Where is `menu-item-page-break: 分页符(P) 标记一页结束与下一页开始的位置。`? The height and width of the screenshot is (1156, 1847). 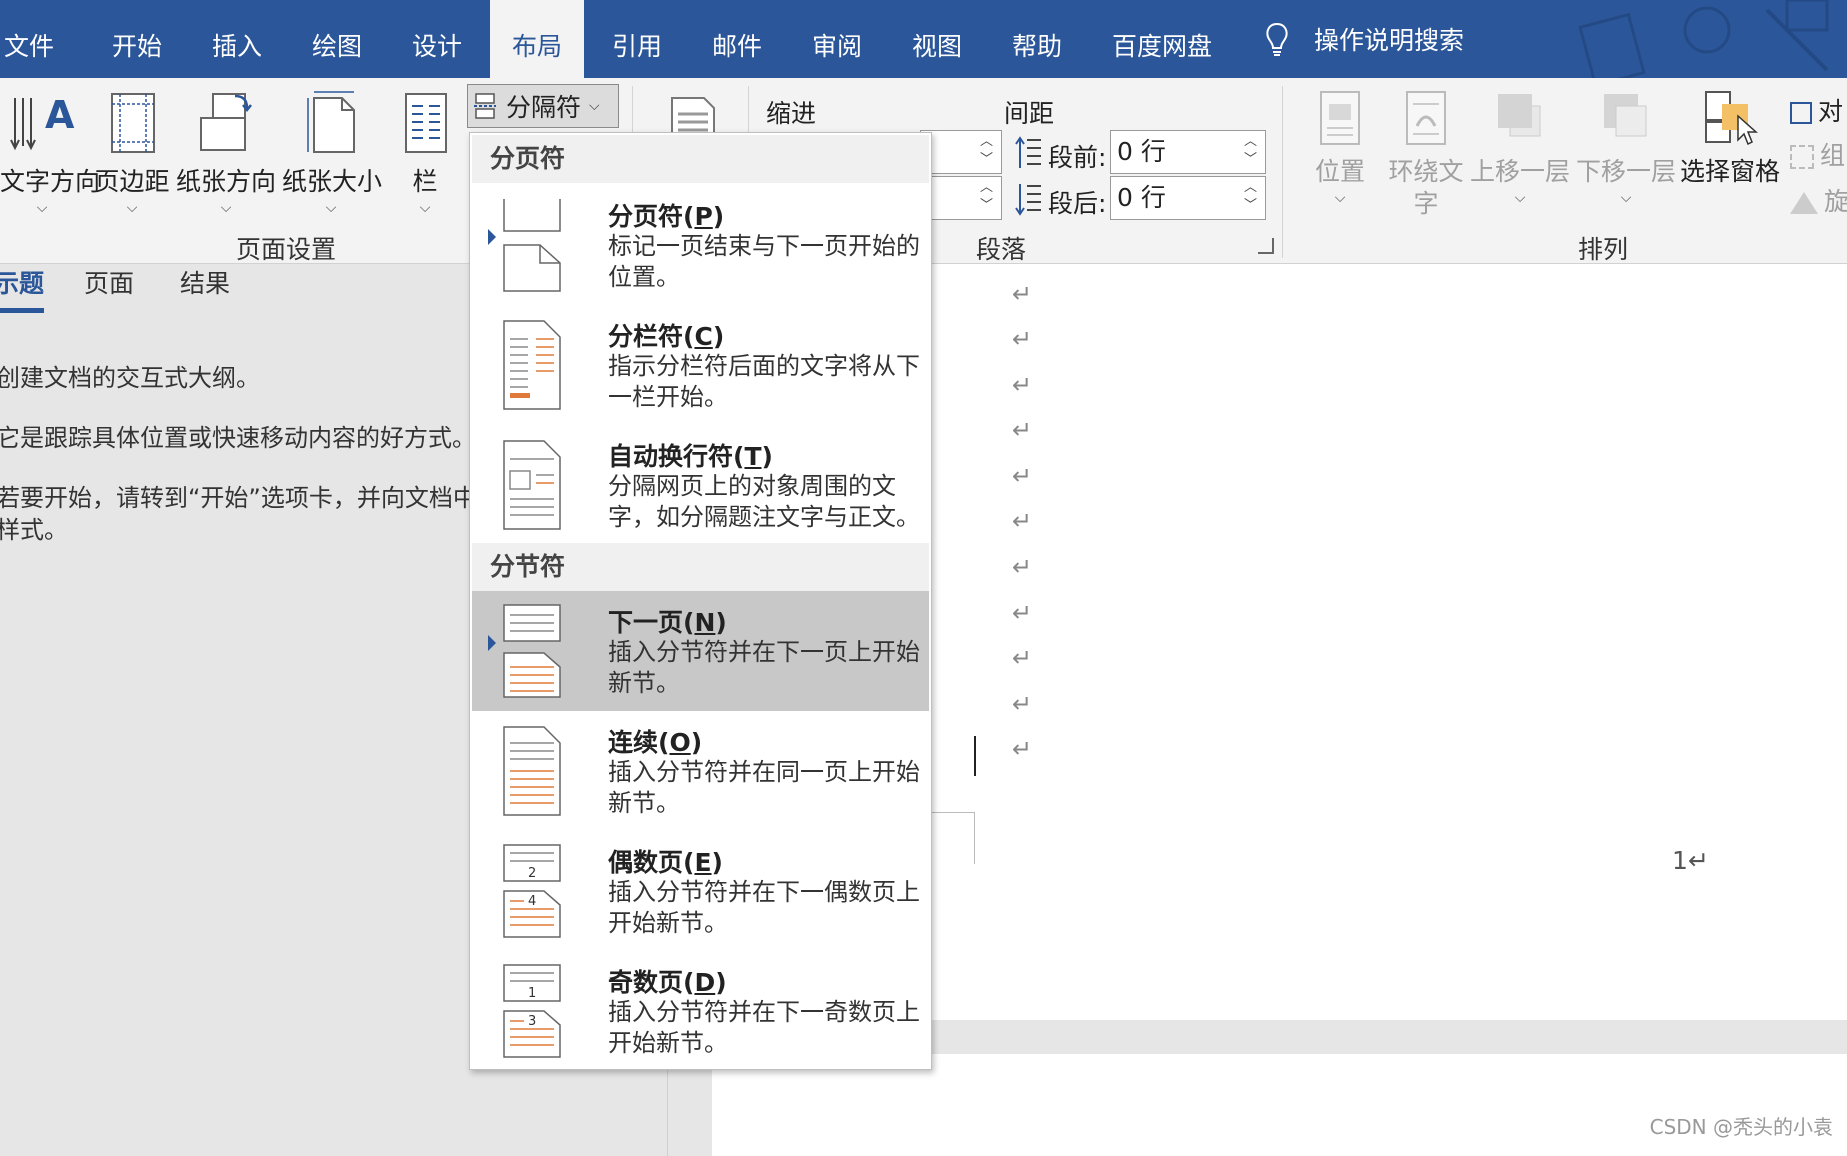
menu-item-page-break: 分页符(P) 标记一页结束与下一页开始的位置。 is located at coordinates (700, 245).